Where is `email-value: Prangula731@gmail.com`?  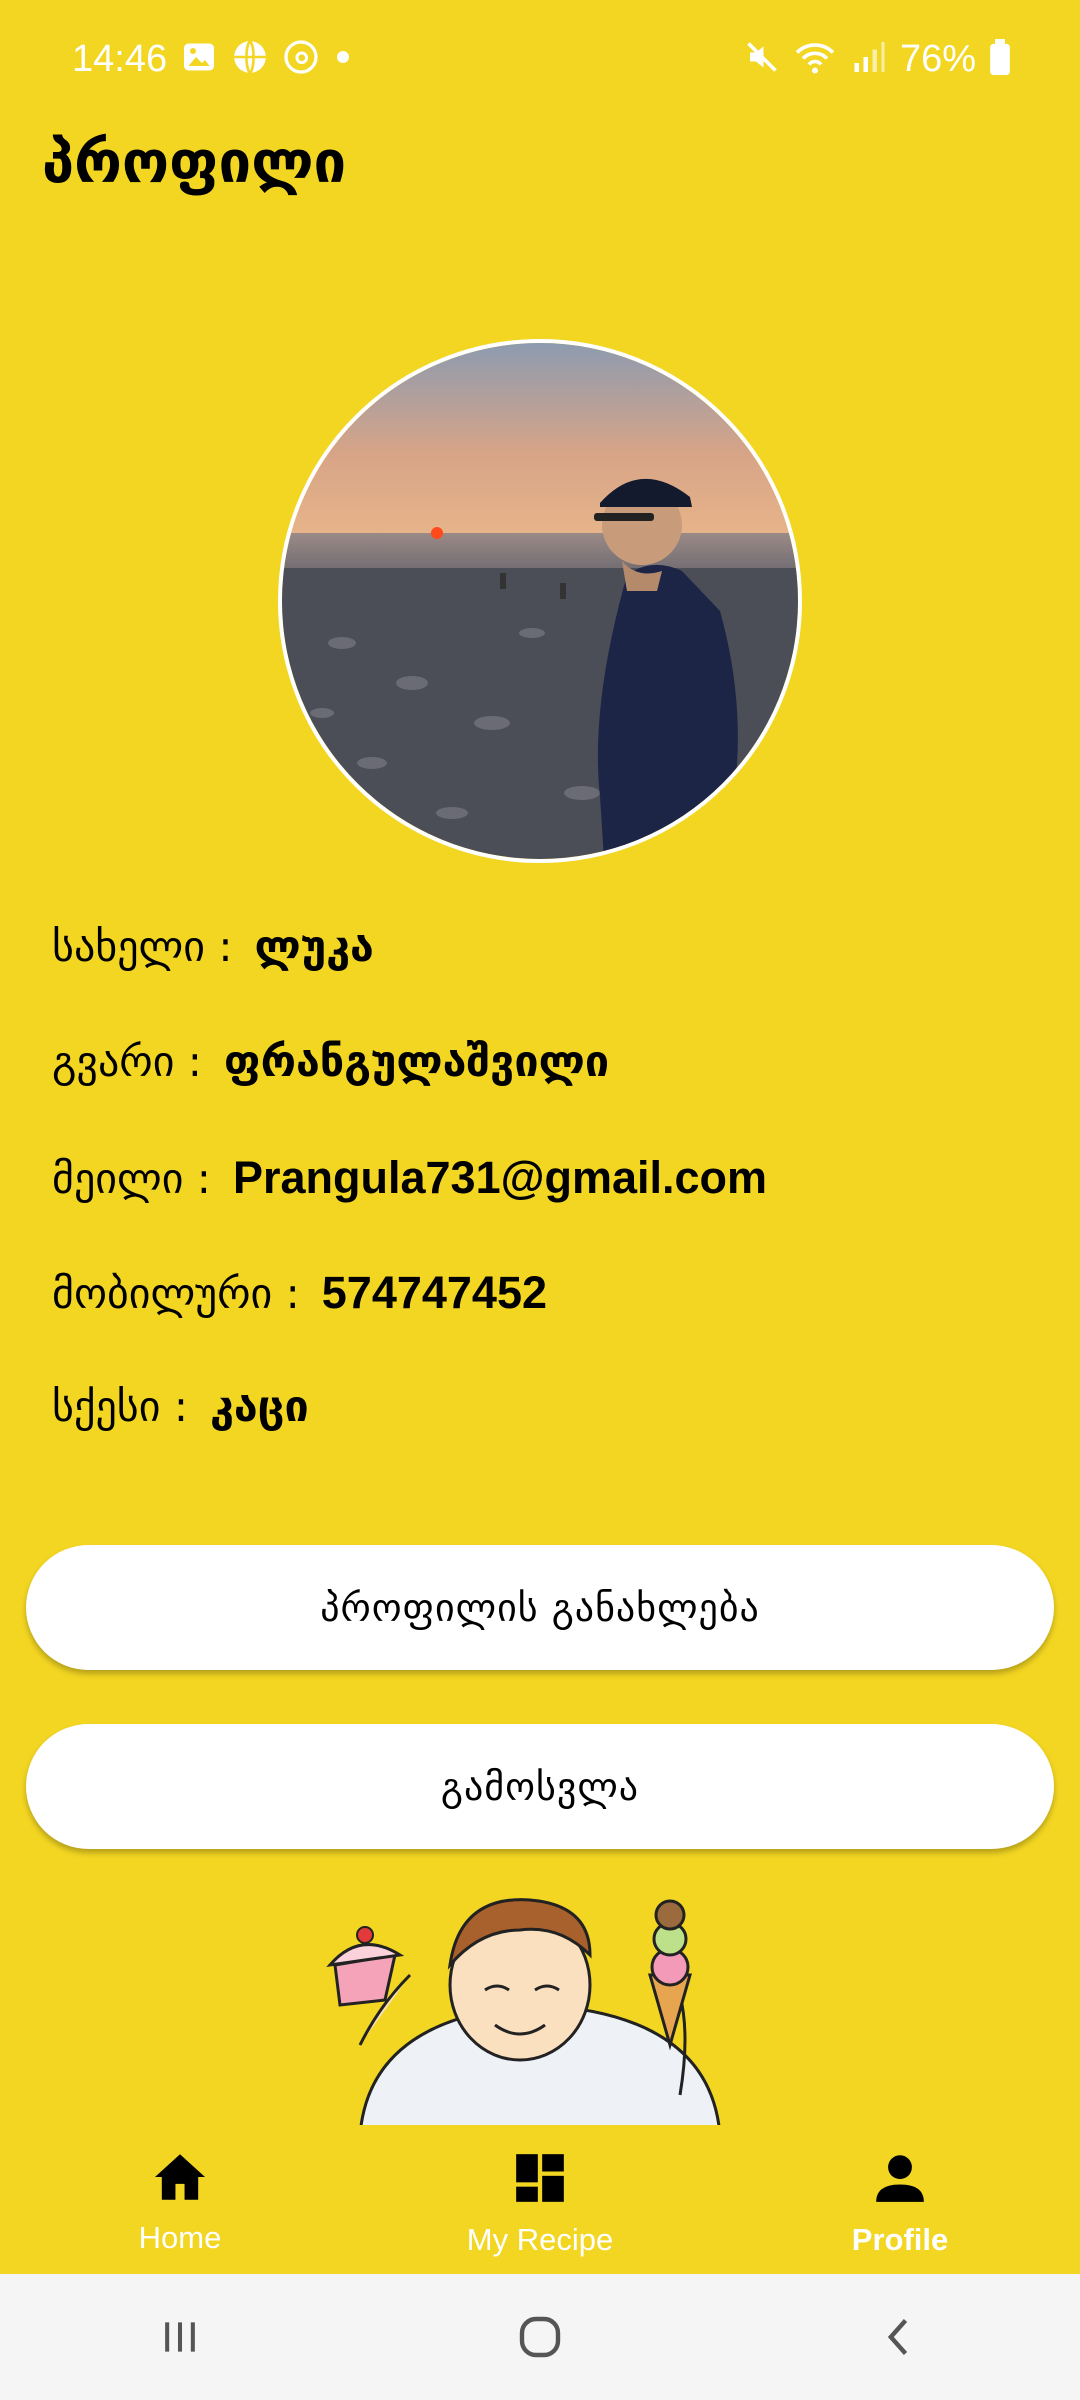 email-value: Prangula731@gmail.com is located at coordinates (500, 1177).